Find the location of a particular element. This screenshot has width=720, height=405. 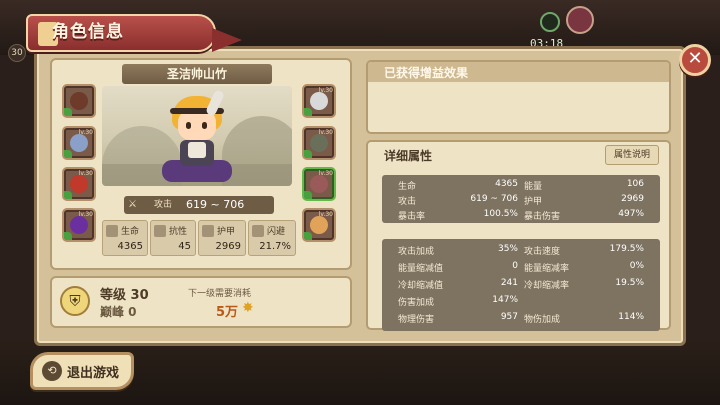

stat-value: 2969 is located at coordinates (228, 246).